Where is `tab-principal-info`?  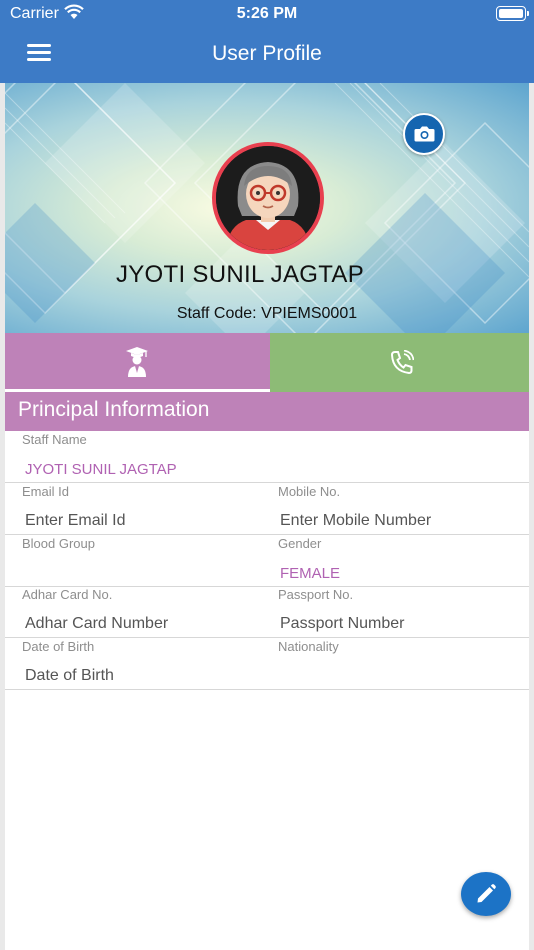 tab-principal-info is located at coordinates (137, 362).